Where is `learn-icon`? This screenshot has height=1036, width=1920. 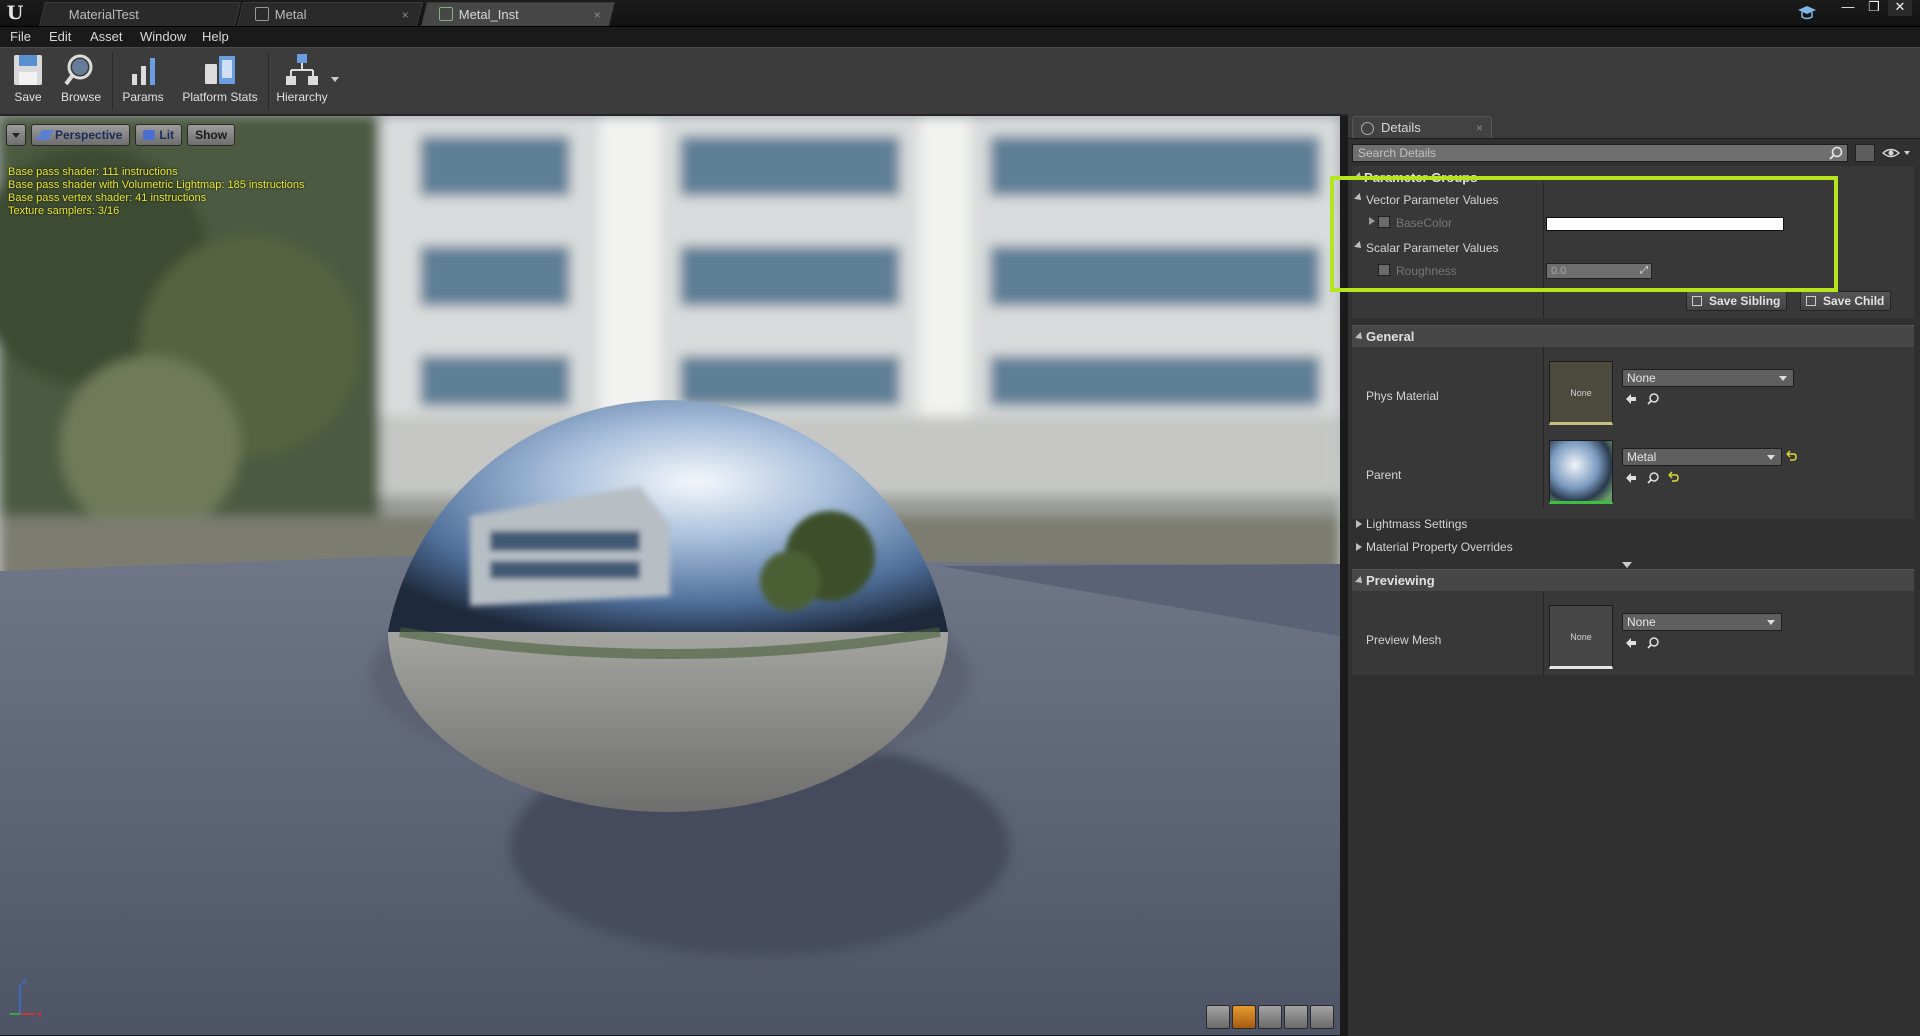
learn-icon is located at coordinates (1807, 13).